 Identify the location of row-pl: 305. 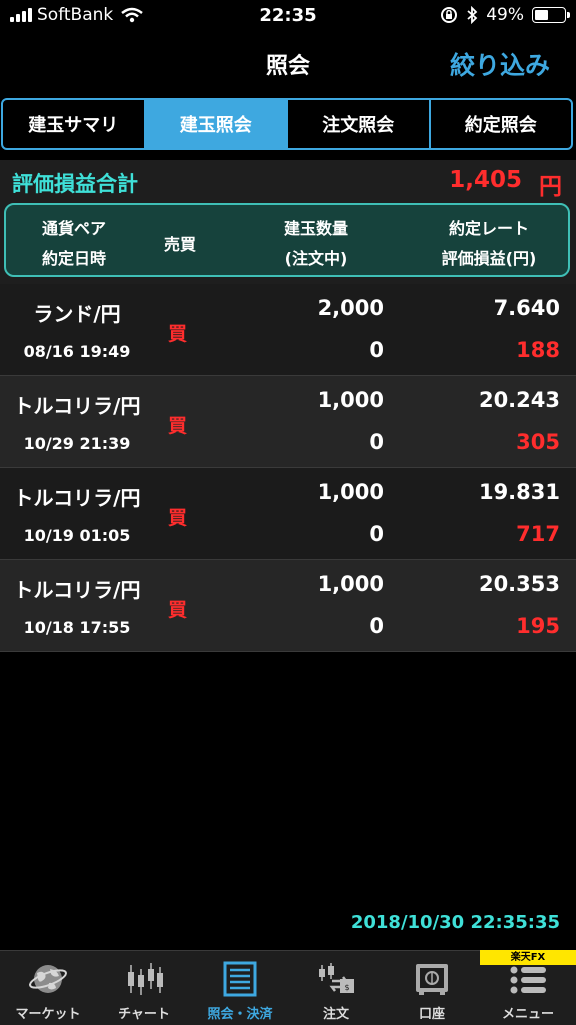
(538, 442).